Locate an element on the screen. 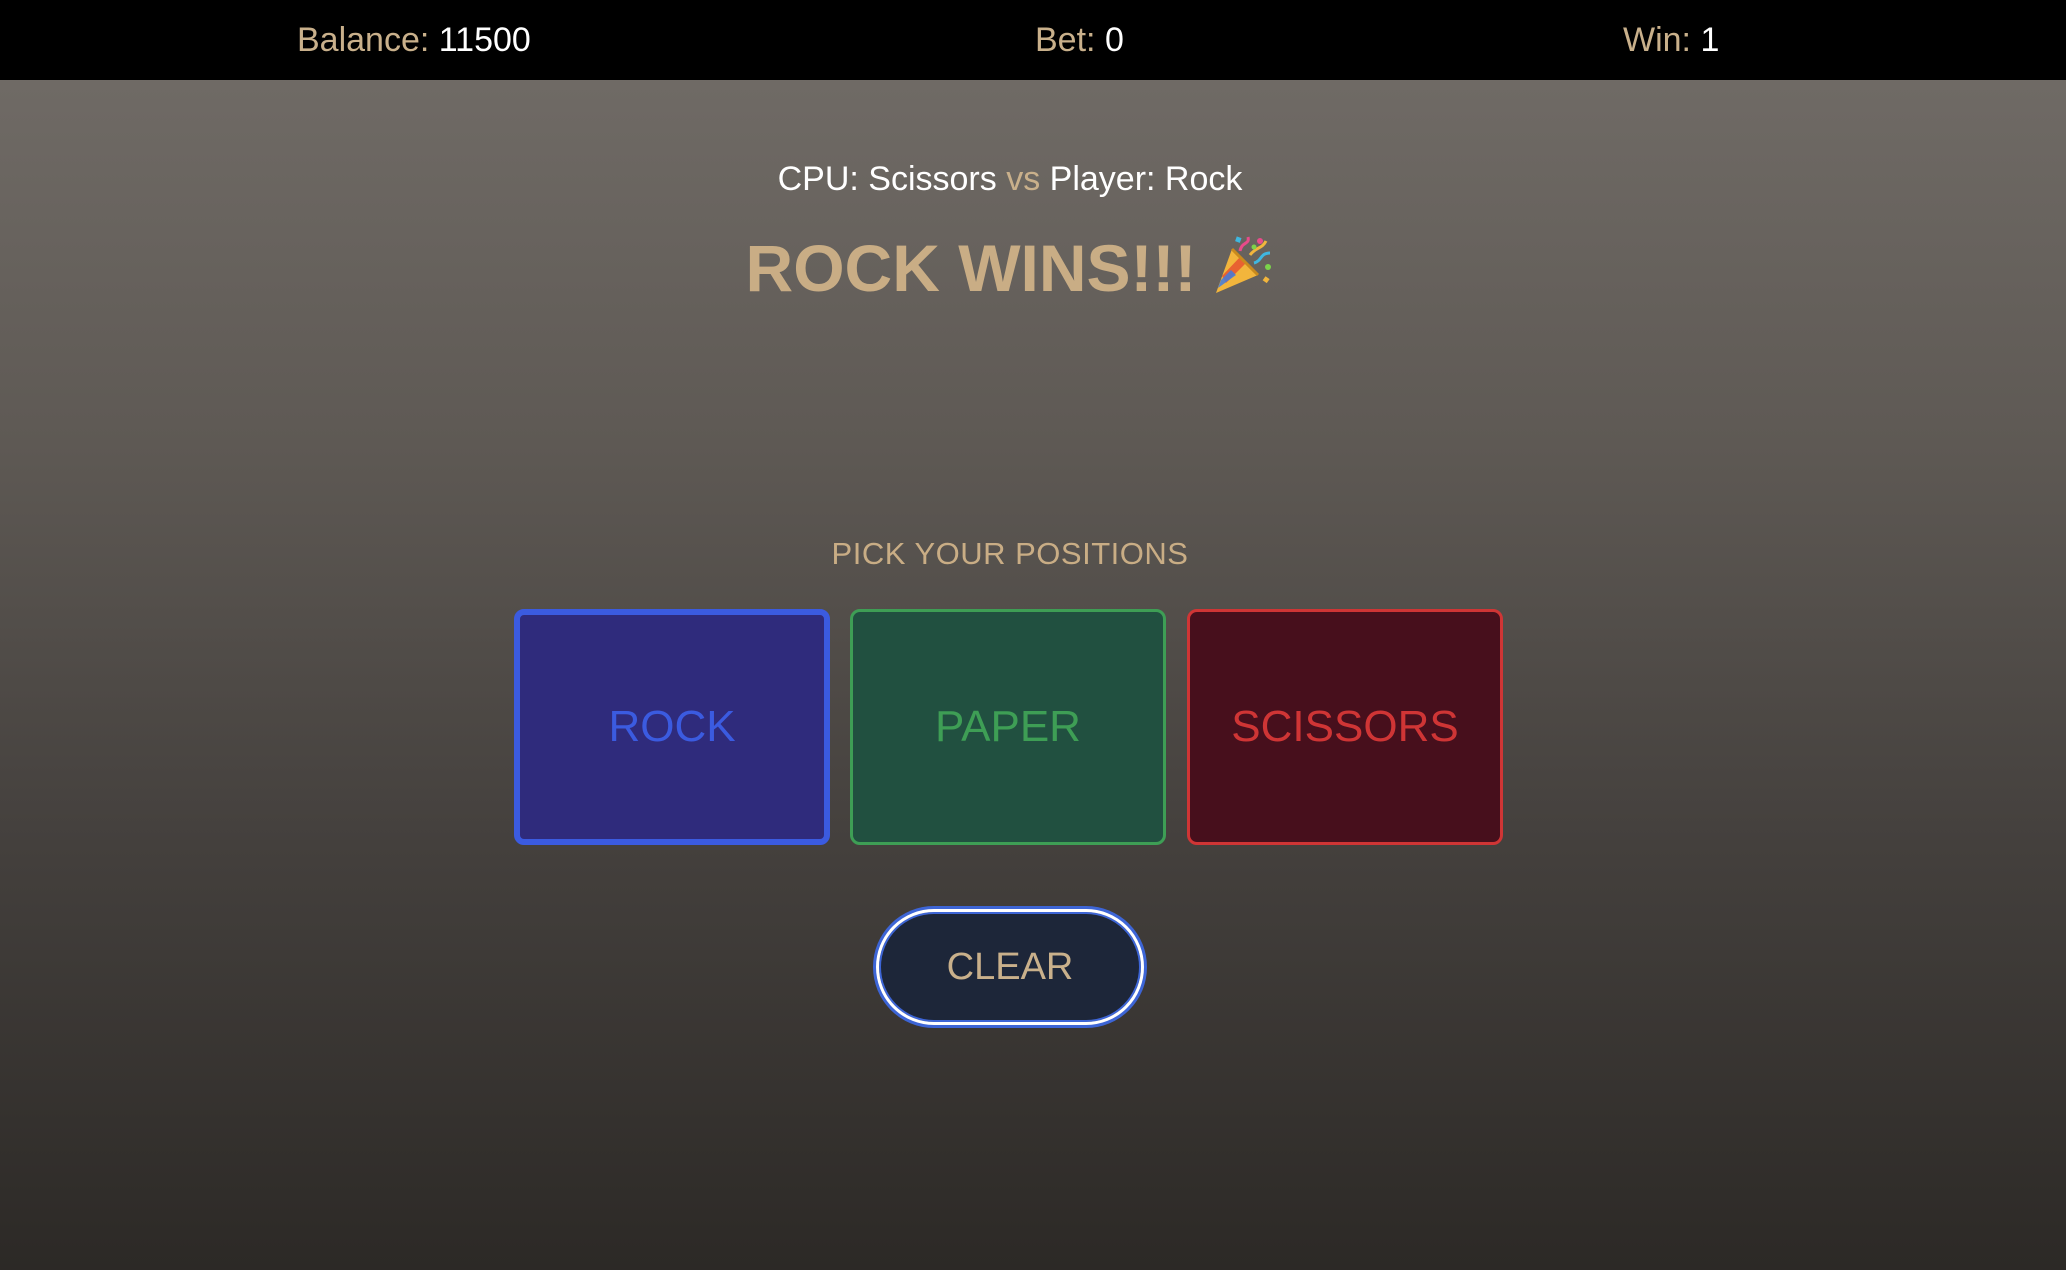 The height and width of the screenshot is (1270, 2066). scissors-button: SCISSORS is located at coordinates (1345, 727).